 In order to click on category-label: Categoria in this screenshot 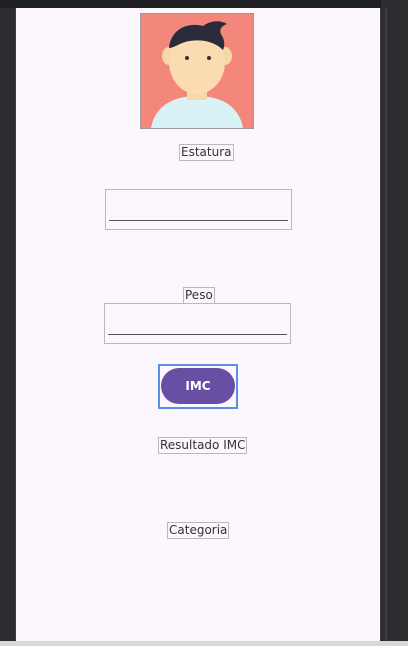, I will do `click(198, 530)`.